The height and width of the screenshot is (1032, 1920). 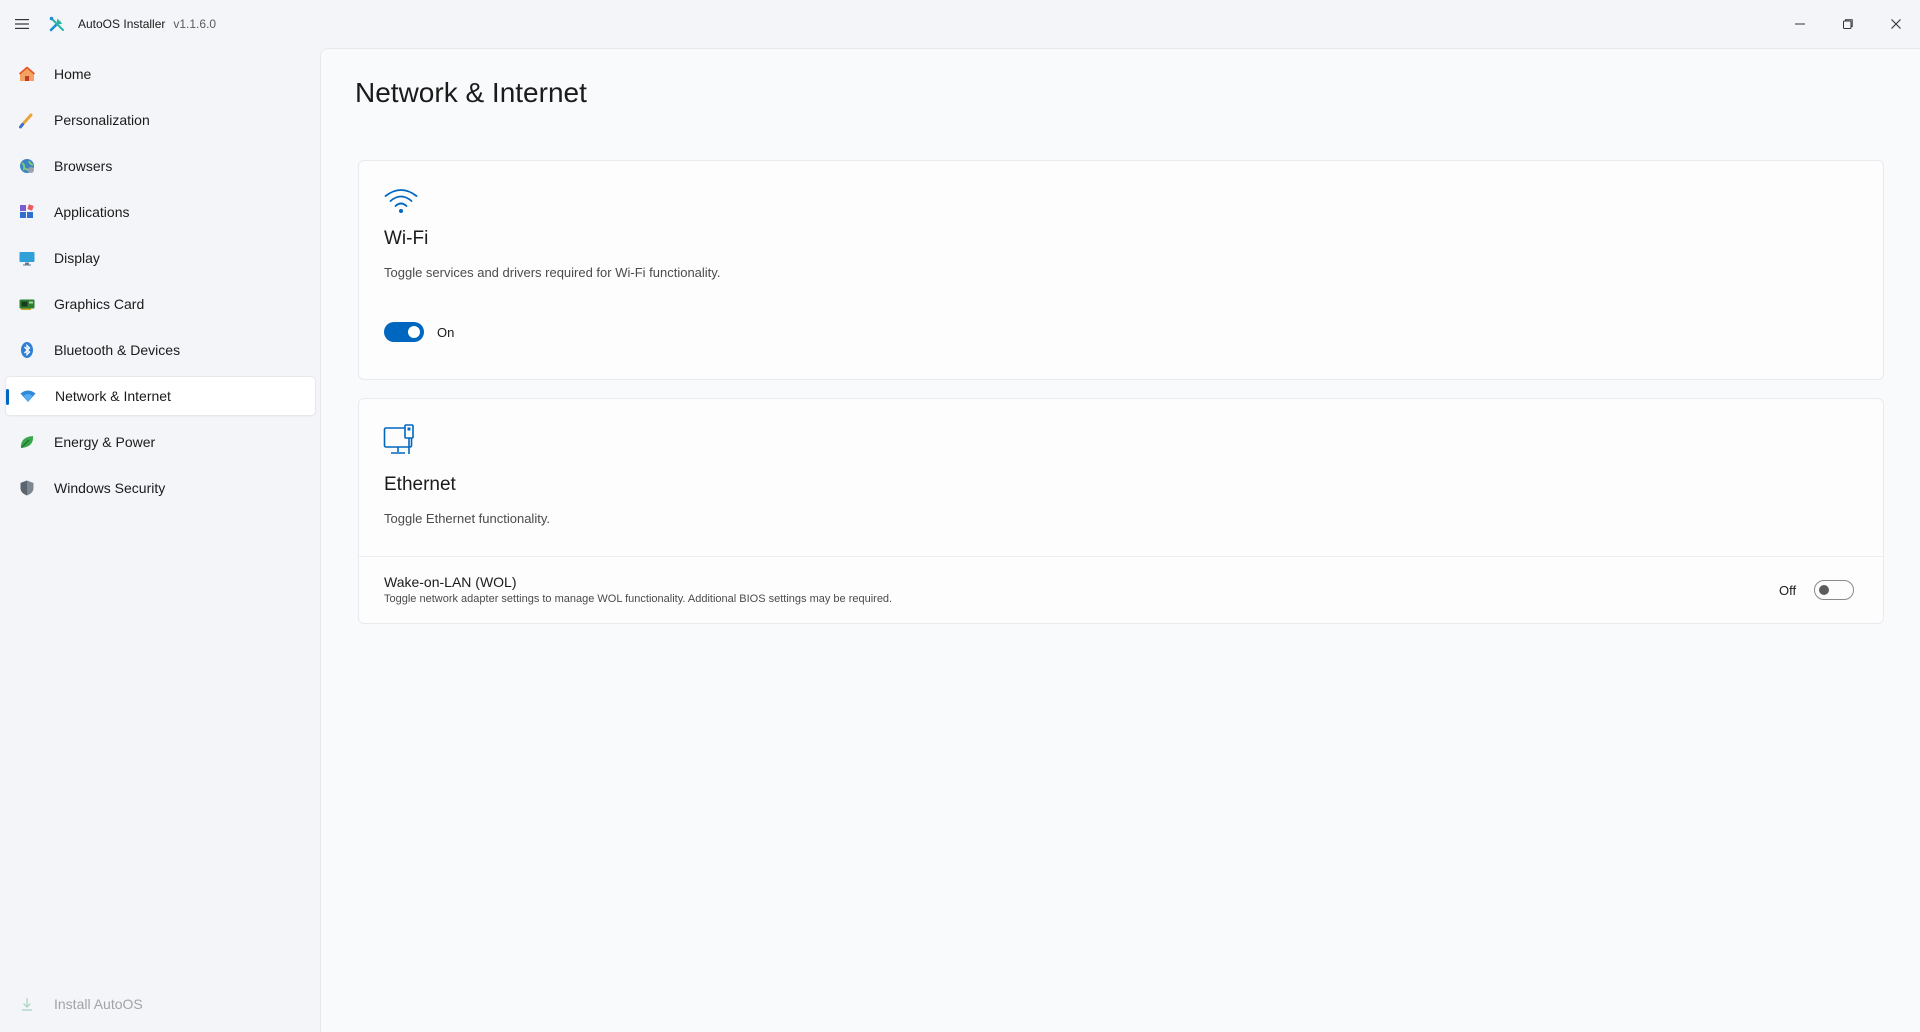 I want to click on wifi-title: Wi-Fi, so click(x=406, y=238).